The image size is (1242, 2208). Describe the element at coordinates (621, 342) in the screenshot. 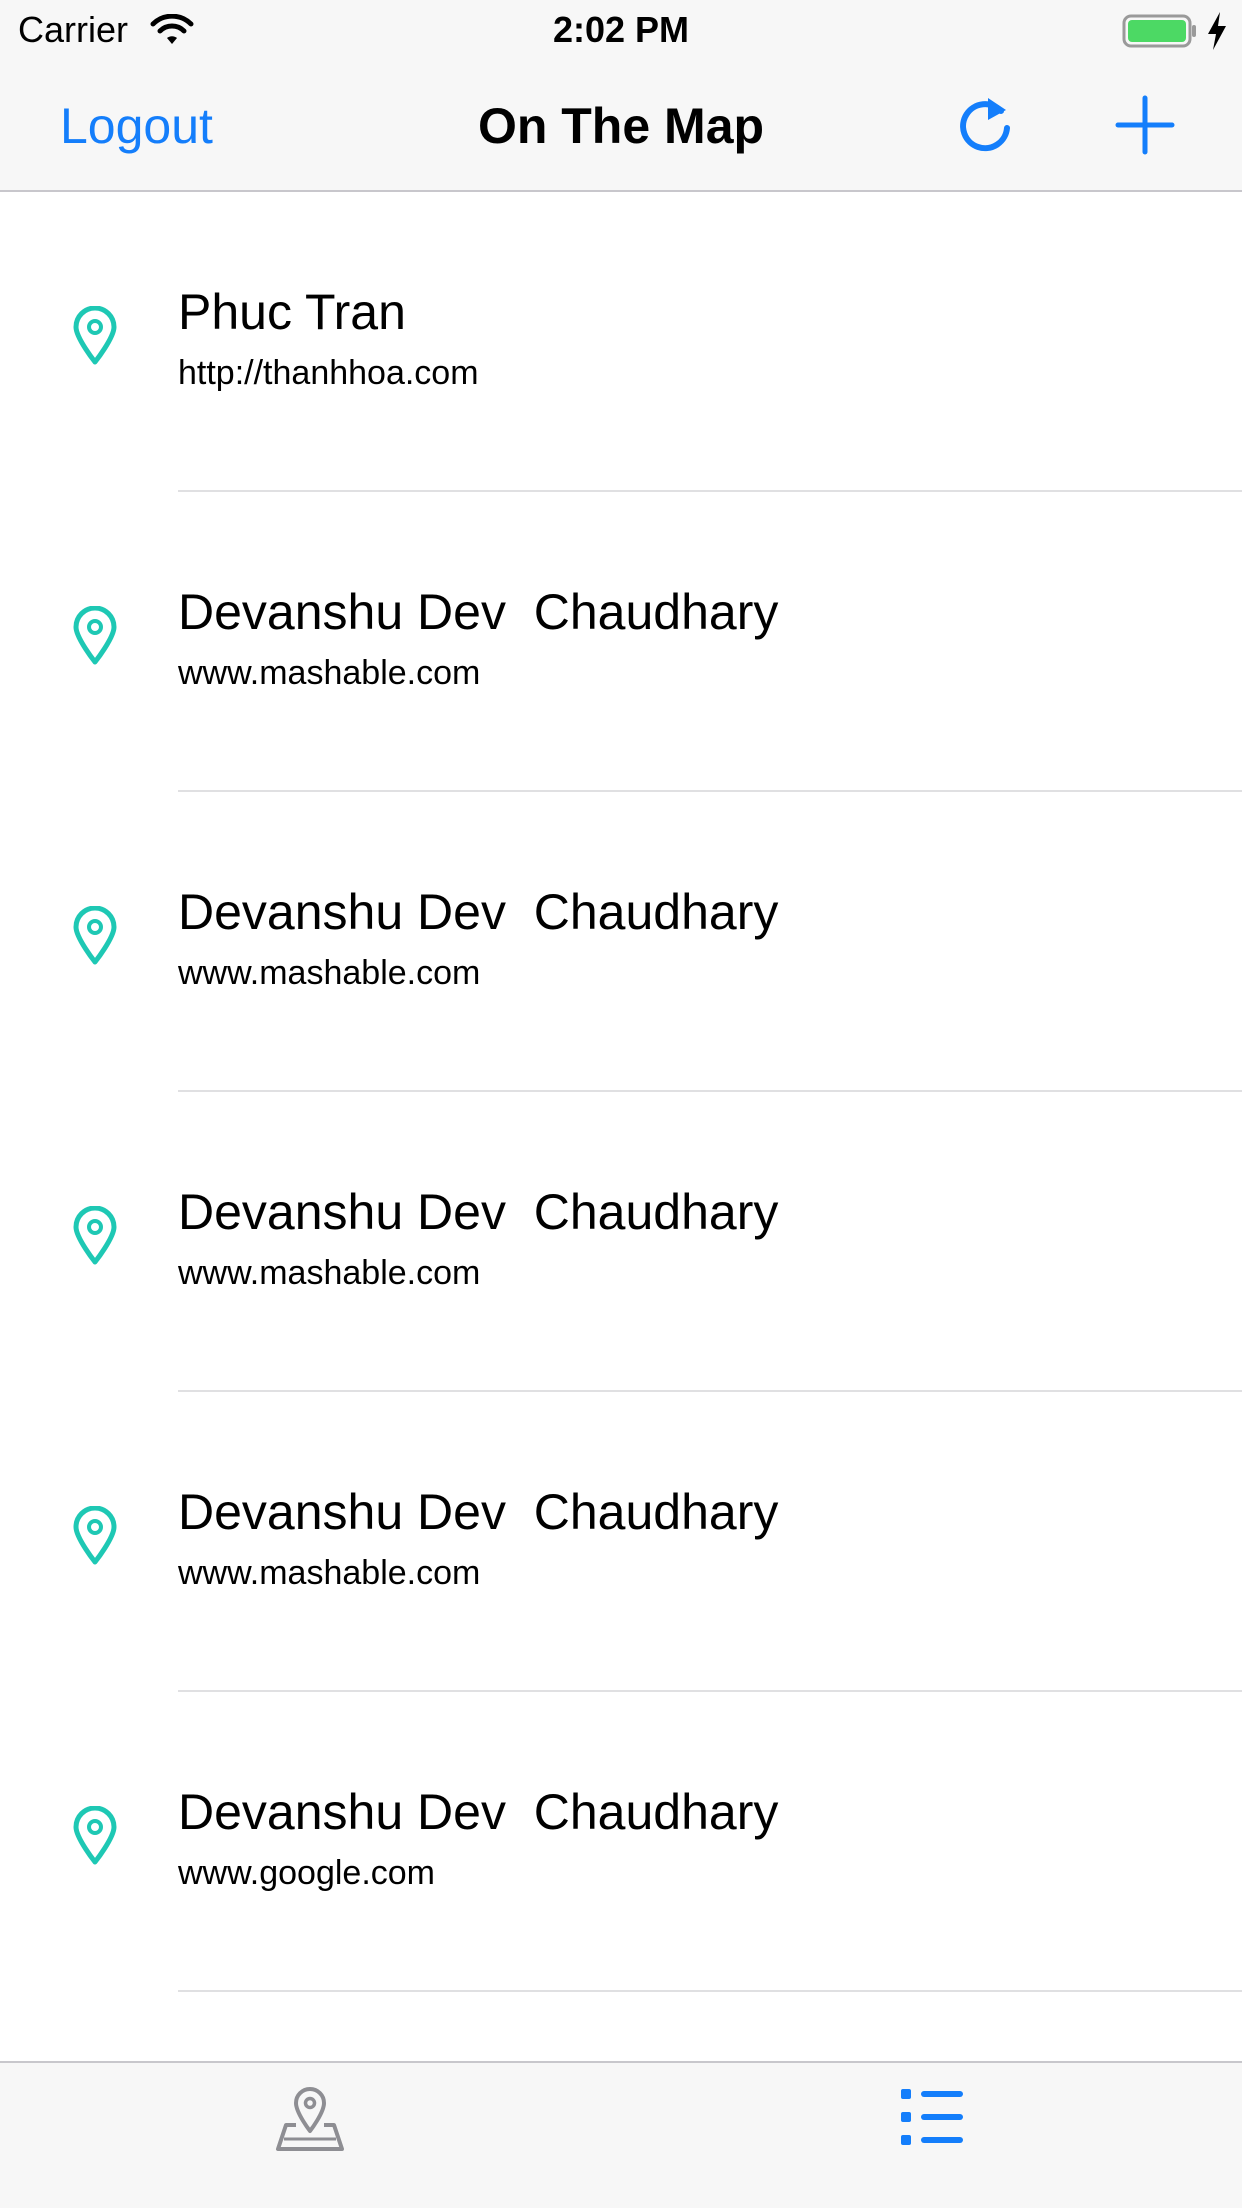

I see `list-item: Phuc Tran http://thanhhoa.com` at that location.